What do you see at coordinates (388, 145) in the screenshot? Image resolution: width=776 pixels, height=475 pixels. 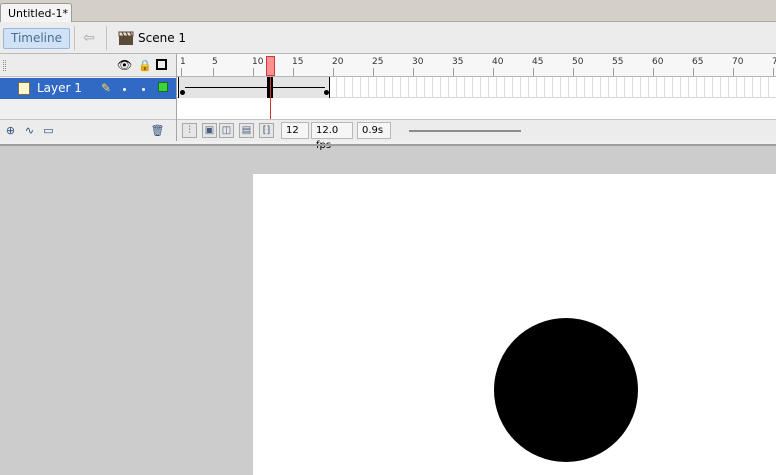 I see `panel-divider` at bounding box center [388, 145].